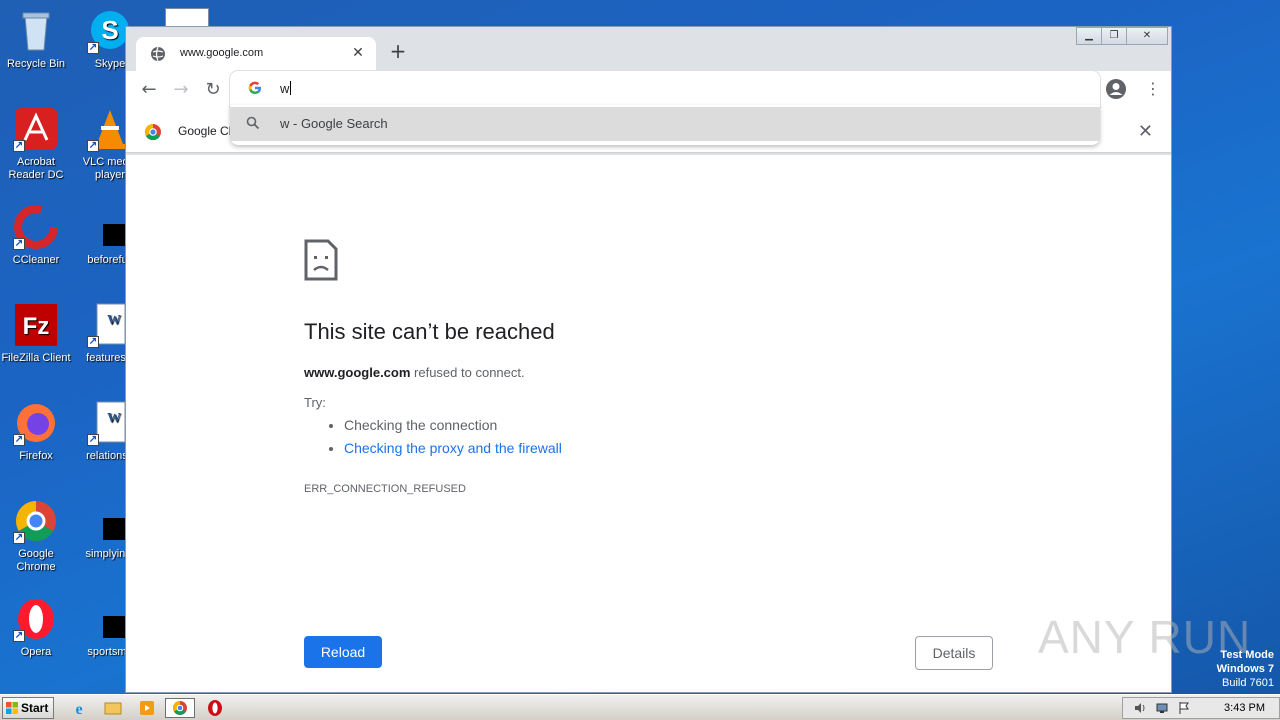  I want to click on profile-avatar-icon, so click(1116, 89).